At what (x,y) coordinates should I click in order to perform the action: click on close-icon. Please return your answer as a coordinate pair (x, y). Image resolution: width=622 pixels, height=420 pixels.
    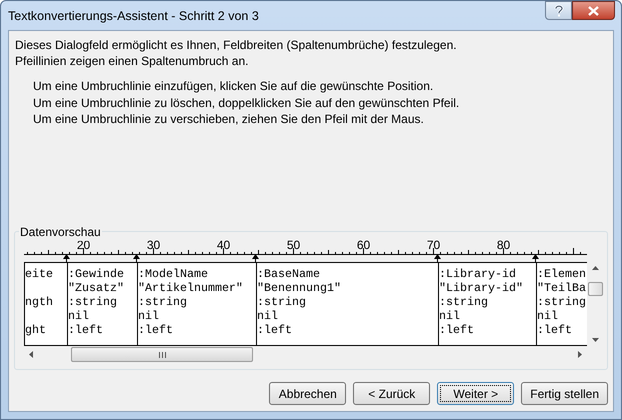
    Looking at the image, I should click on (593, 11).